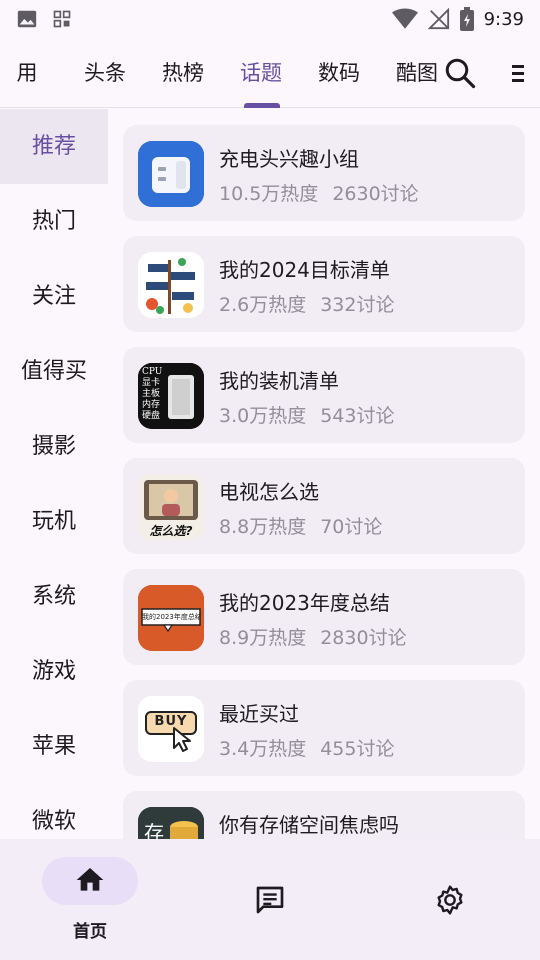 Image resolution: width=540 pixels, height=960 pixels. Describe the element at coordinates (183, 73) in the screenshot. I see `tab-hot-list: 热榜` at that location.